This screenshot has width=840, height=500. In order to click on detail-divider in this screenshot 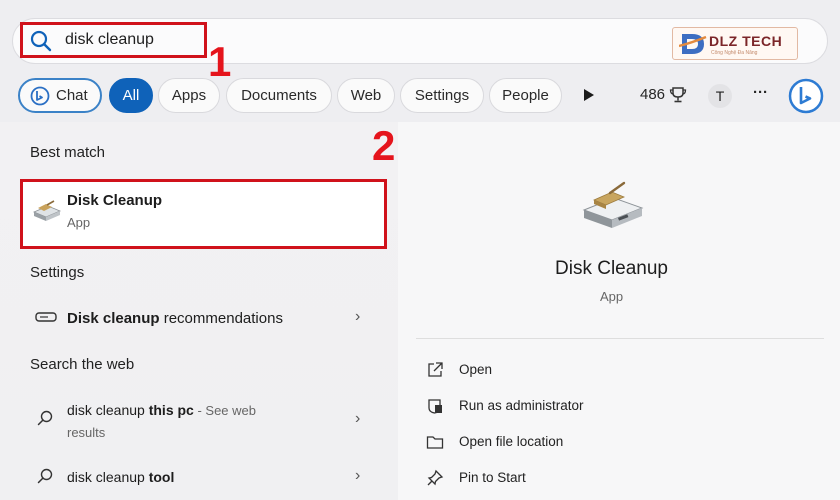, I will do `click(620, 338)`.